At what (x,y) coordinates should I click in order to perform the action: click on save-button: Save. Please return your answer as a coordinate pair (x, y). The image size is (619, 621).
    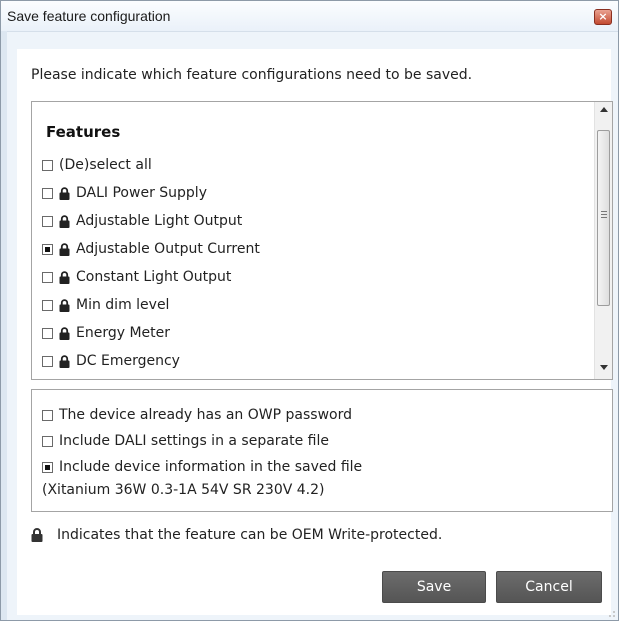
    Looking at the image, I should click on (434, 587).